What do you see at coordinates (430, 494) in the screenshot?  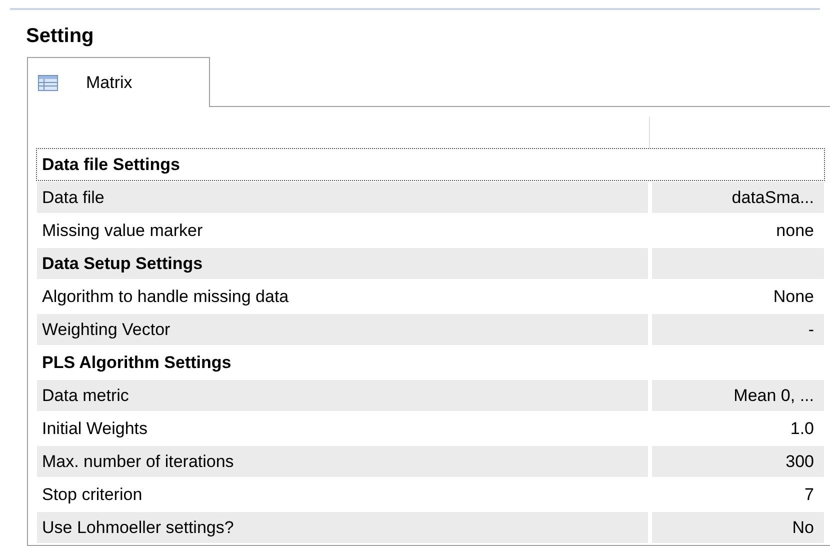 I see `property-row: Stop criterion 7` at bounding box center [430, 494].